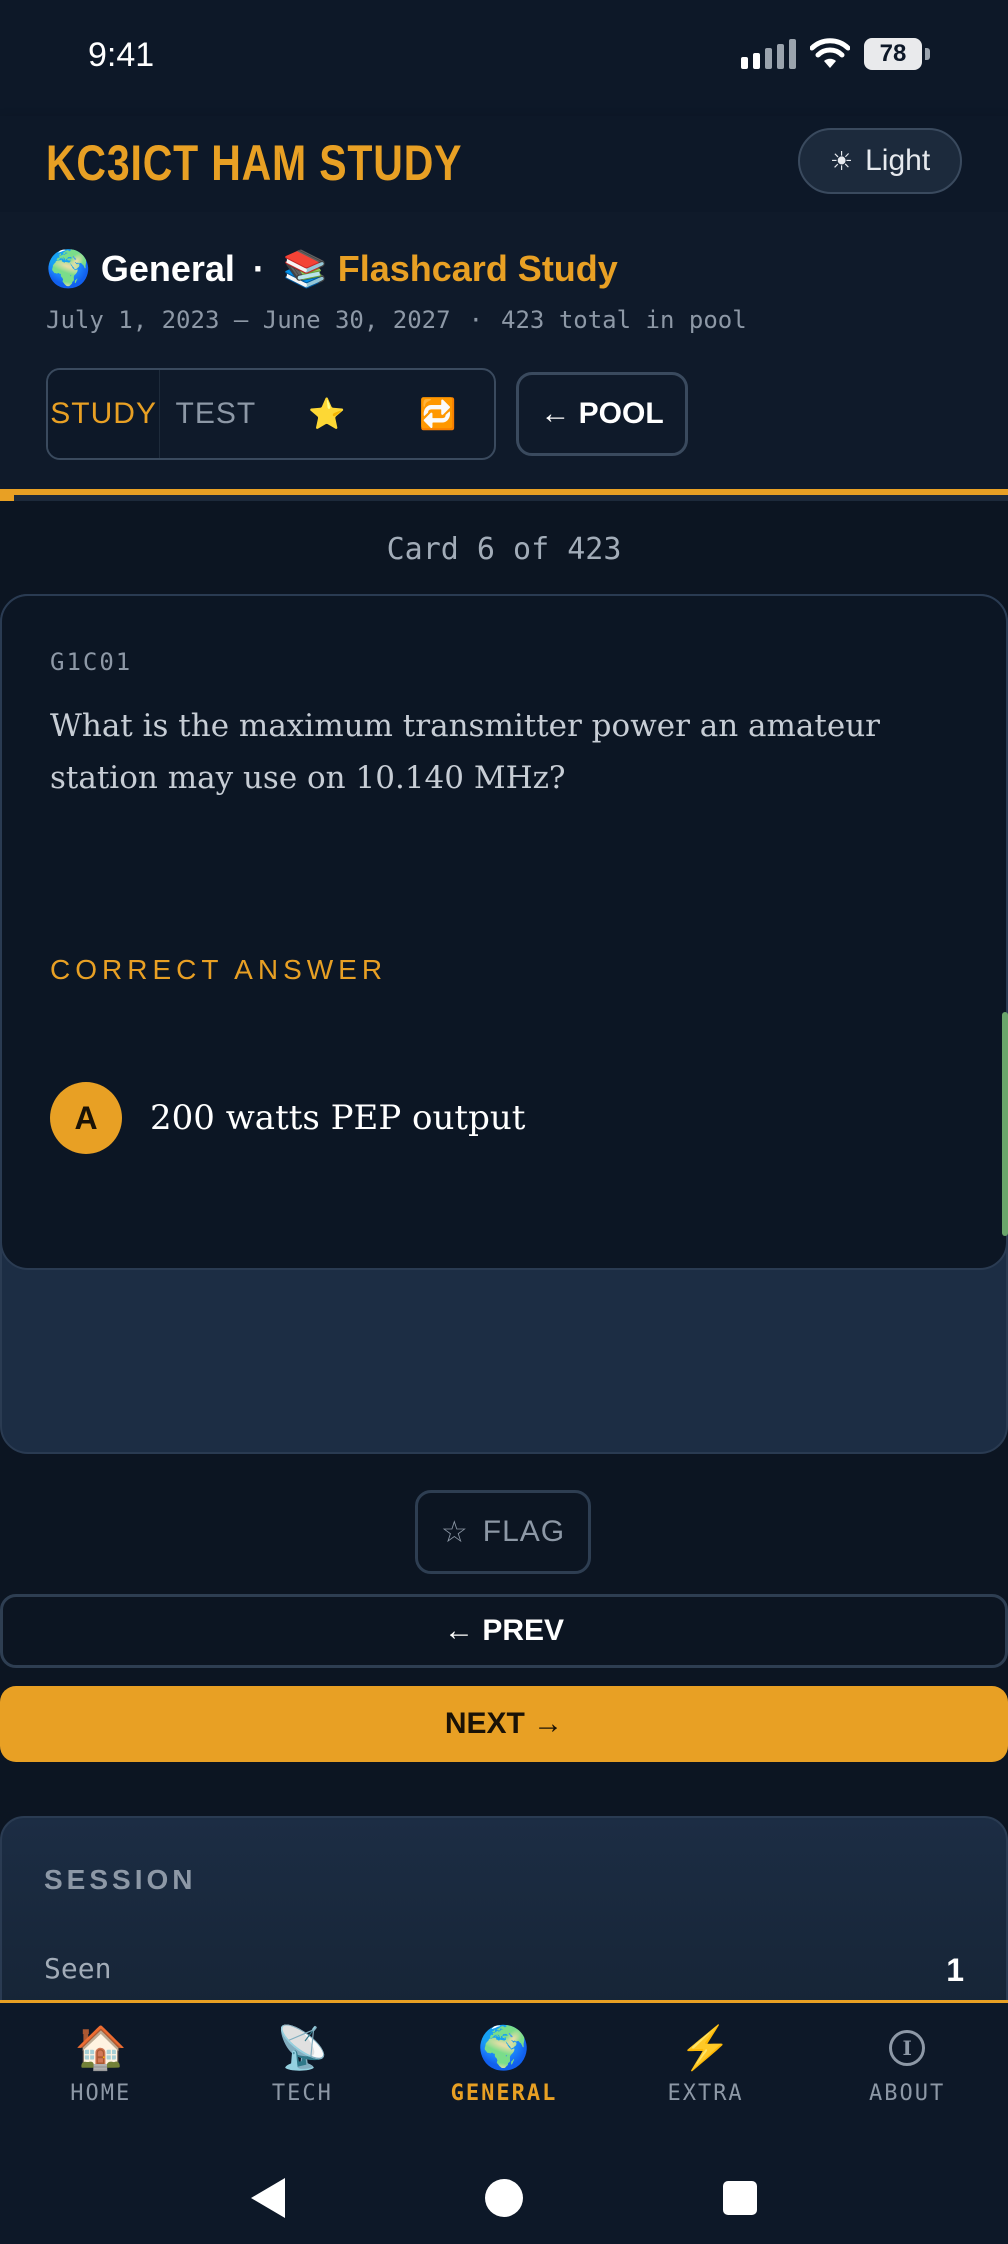 This screenshot has width=1008, height=2244. Describe the element at coordinates (504, 495) in the screenshot. I see `progress-bar` at that location.